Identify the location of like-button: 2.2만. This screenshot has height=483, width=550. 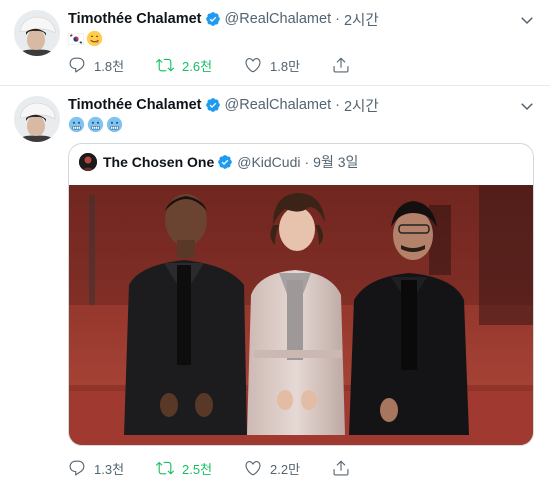
(288, 468).